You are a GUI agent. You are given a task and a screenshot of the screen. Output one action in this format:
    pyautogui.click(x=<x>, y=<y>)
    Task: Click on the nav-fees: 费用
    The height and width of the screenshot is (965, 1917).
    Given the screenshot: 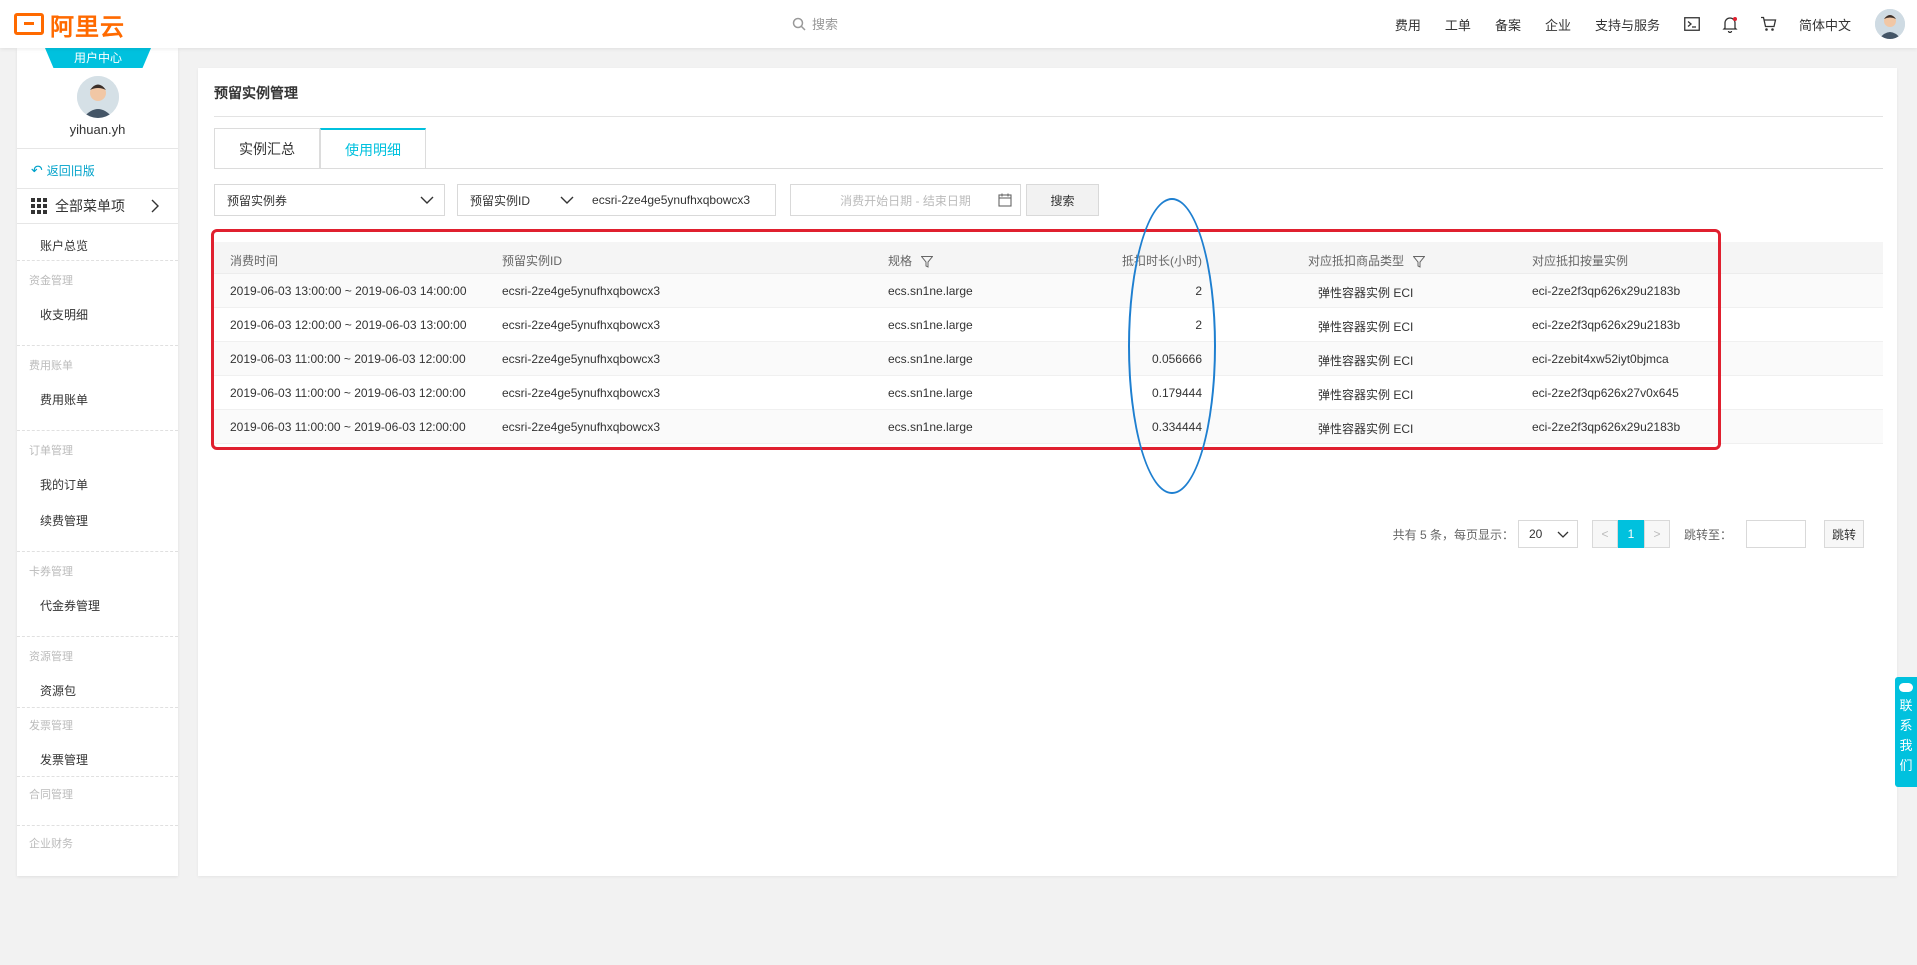 What is the action you would take?
    pyautogui.click(x=1408, y=24)
    